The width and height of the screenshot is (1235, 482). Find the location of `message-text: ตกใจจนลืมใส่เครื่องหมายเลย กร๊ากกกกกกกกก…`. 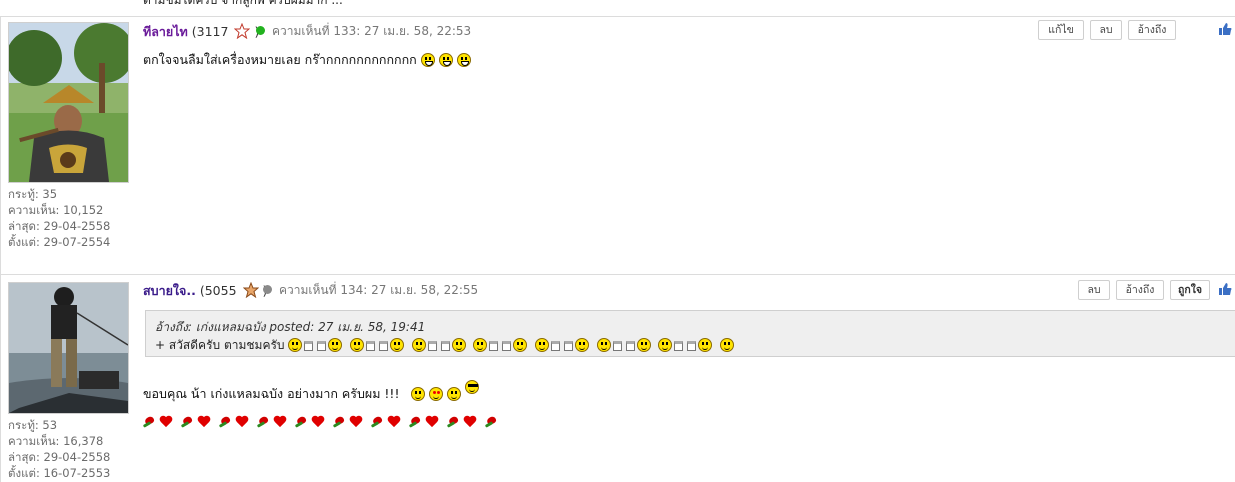

message-text: ตกใจจนลืมใส่เครื่องหมายเลย กร๊ากกกกกกกกก… is located at coordinates (280, 59).